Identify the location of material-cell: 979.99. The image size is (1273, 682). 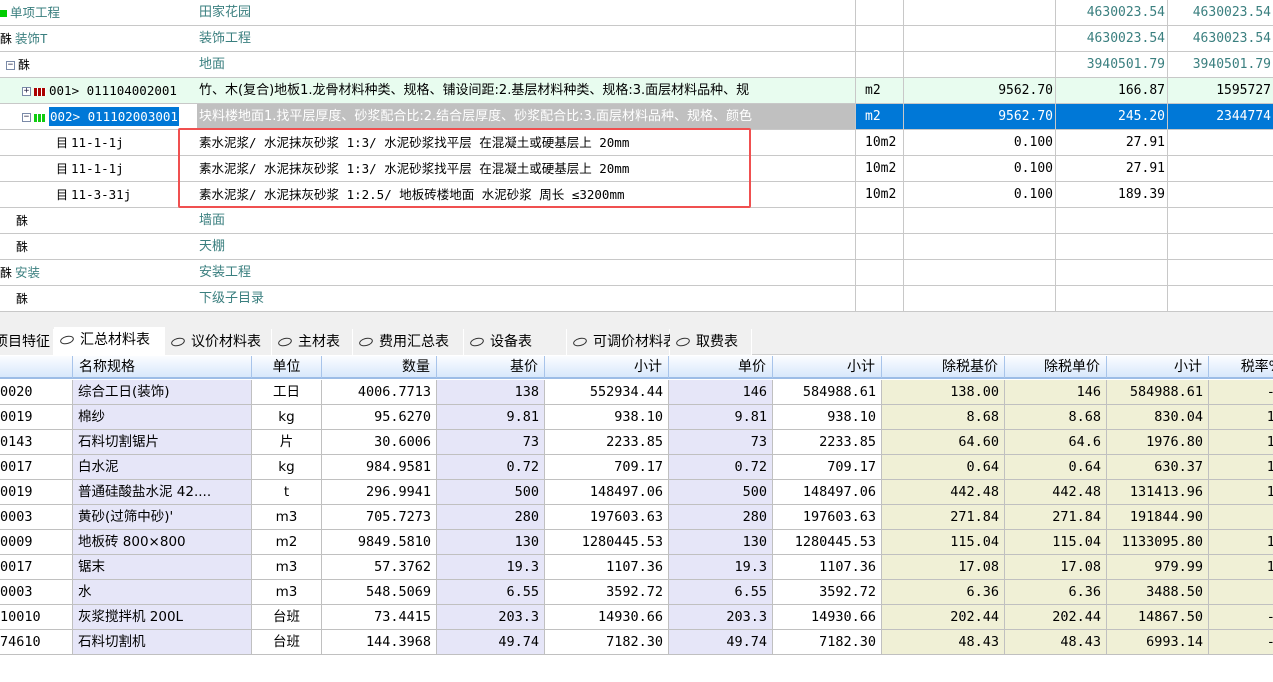
(1158, 567).